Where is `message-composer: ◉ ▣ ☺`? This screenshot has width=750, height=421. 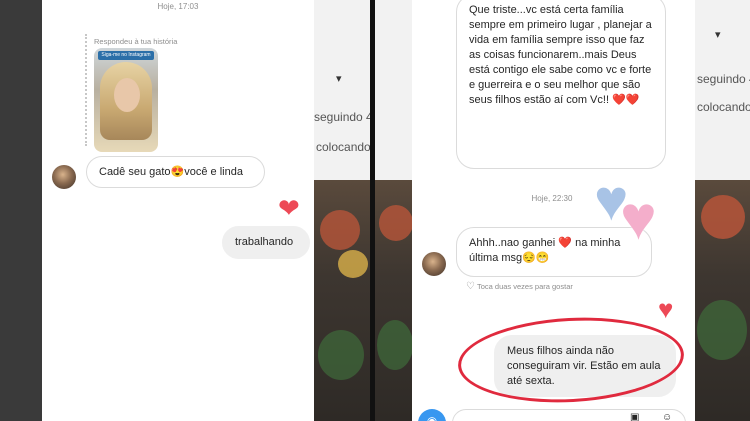
message-composer: ◉ ▣ ☺ is located at coordinates (553, 413).